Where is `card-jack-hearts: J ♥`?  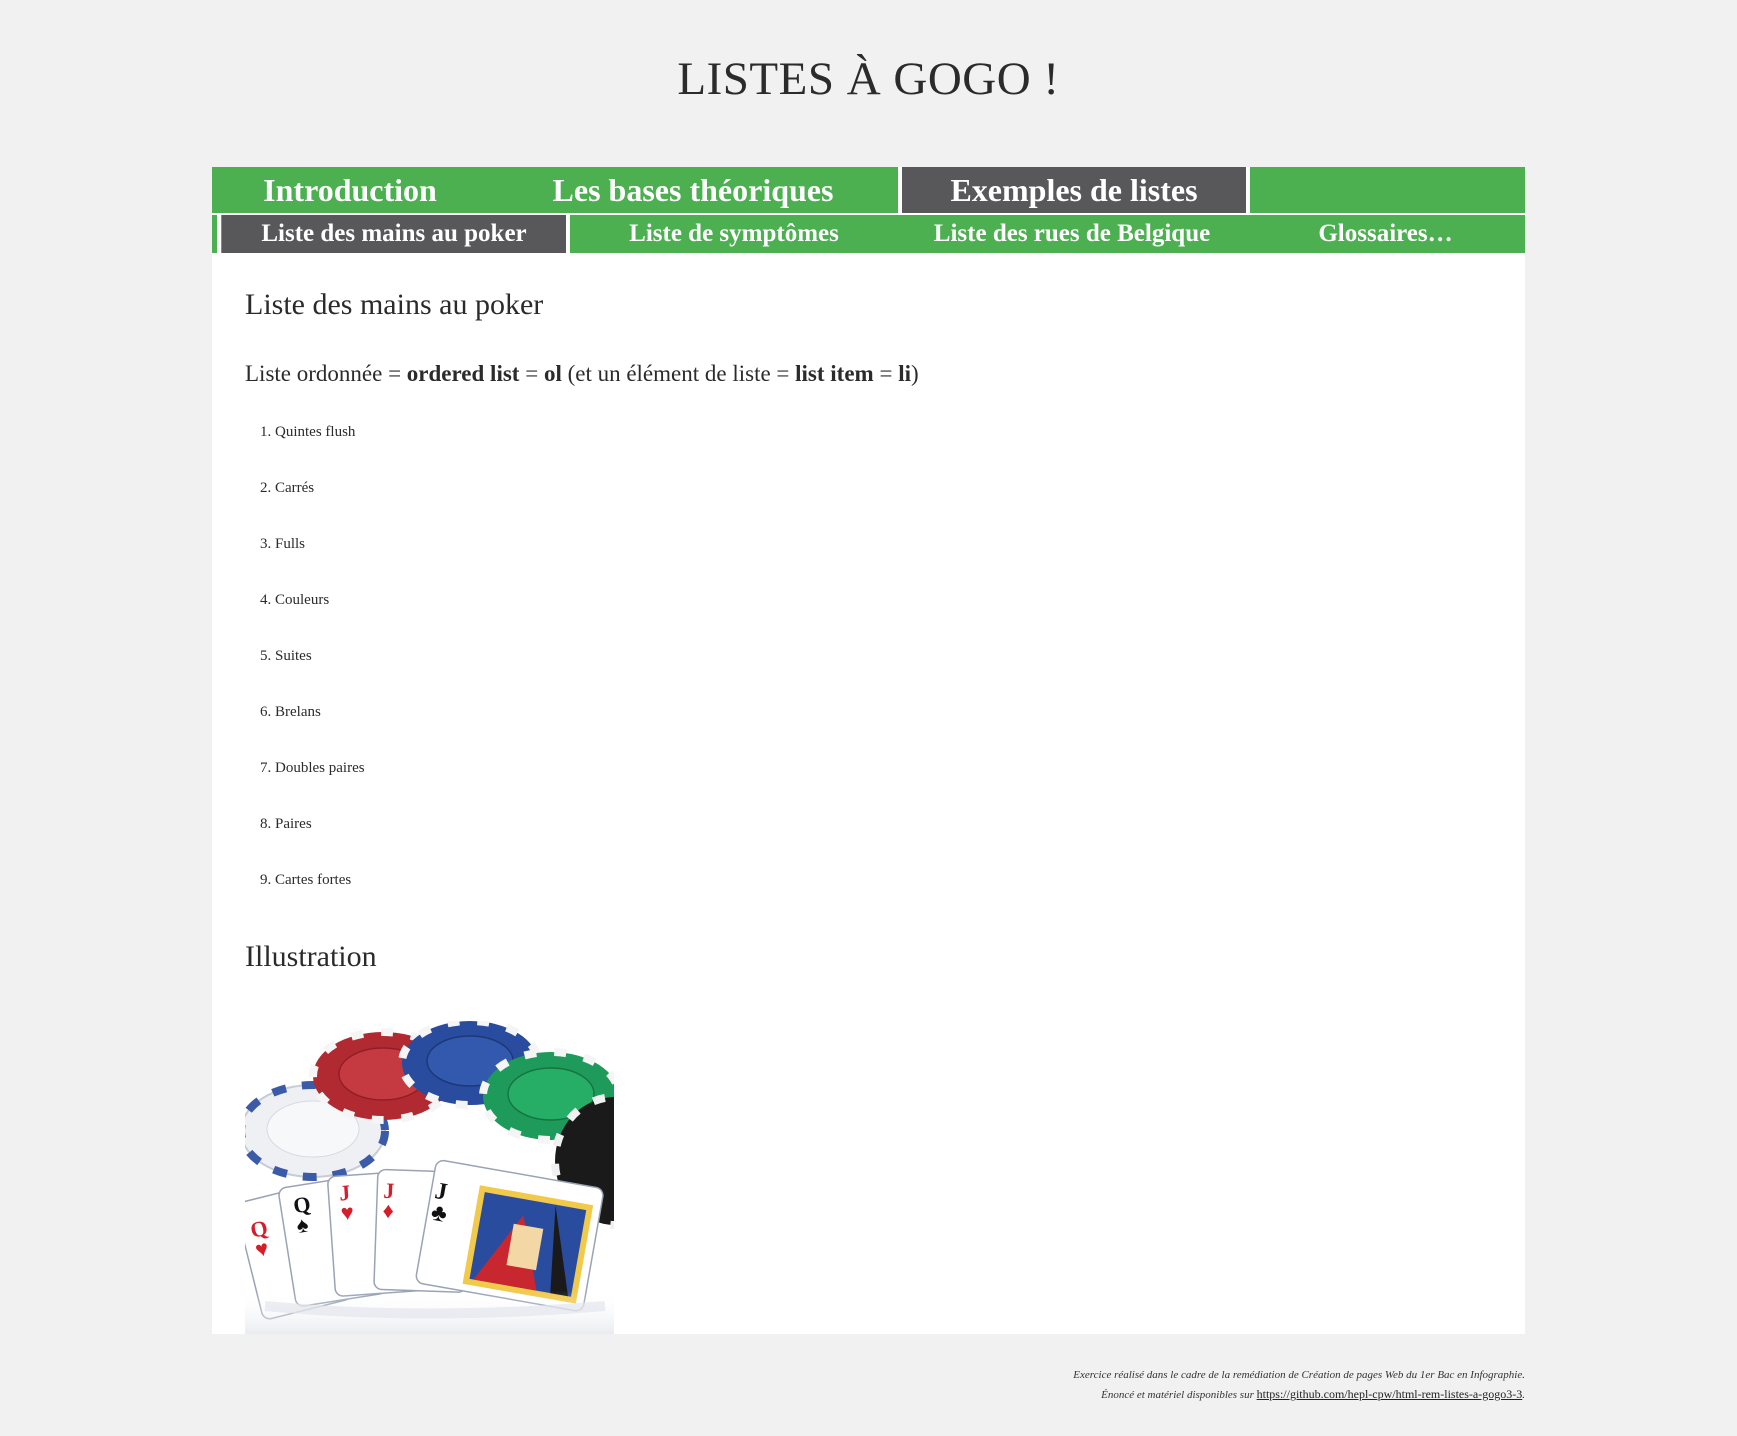
card-jack-hearts: J ♥ is located at coordinates (346, 1203).